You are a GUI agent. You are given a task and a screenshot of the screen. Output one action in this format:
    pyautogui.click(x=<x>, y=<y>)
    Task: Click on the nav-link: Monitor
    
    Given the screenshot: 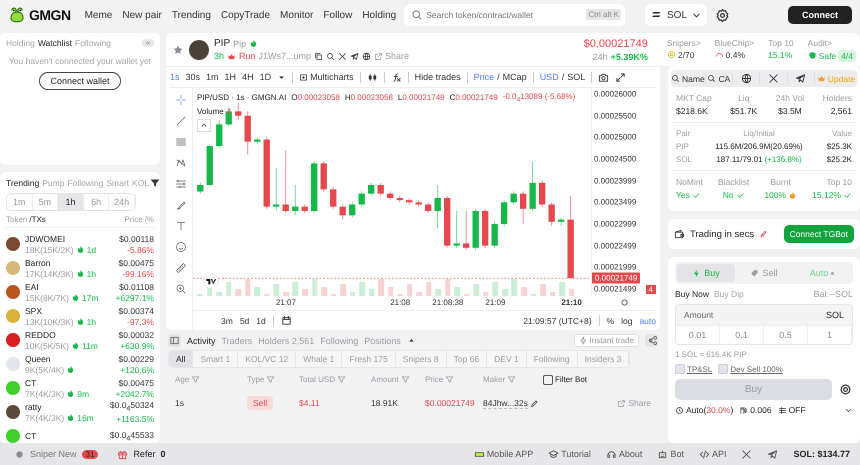 What is the action you would take?
    pyautogui.click(x=297, y=15)
    